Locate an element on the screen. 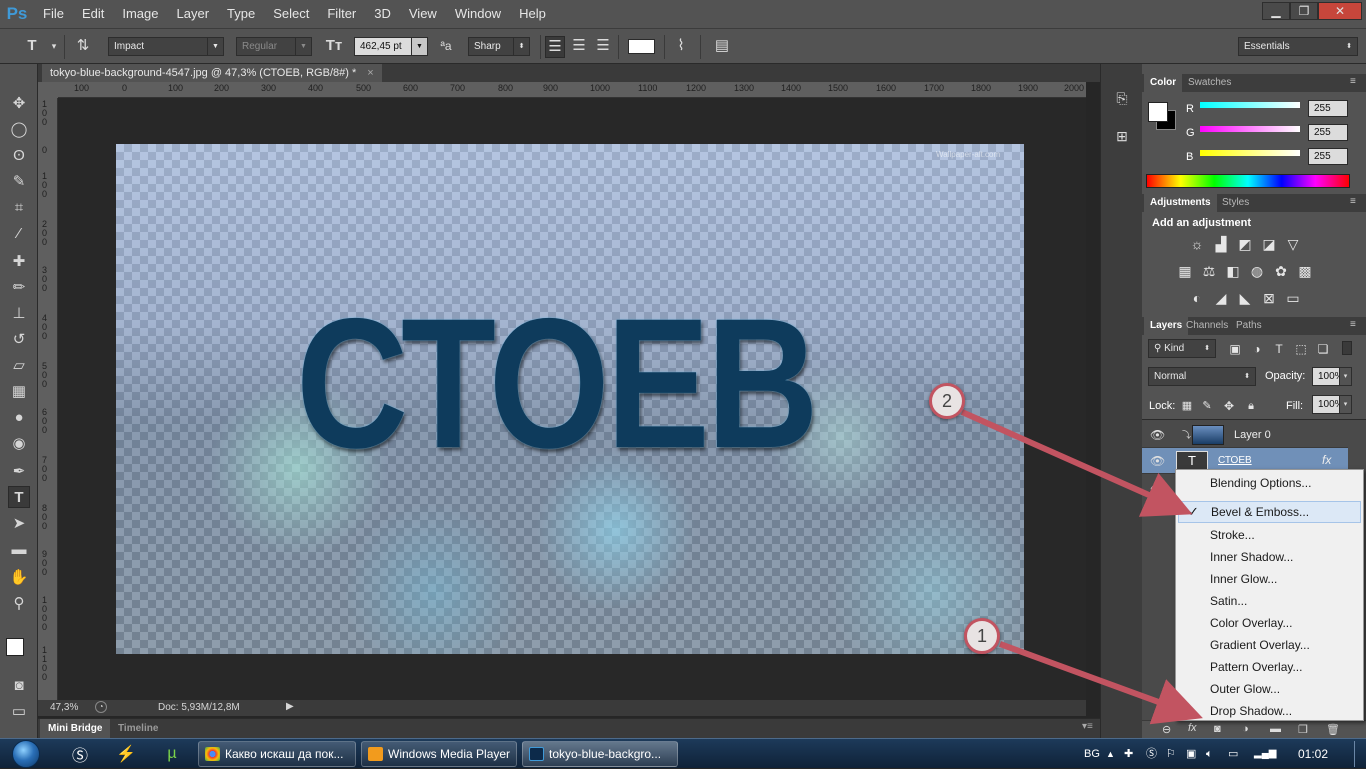 The image size is (1366, 769). invert-icon: ◐ is located at coordinates (1197, 298).